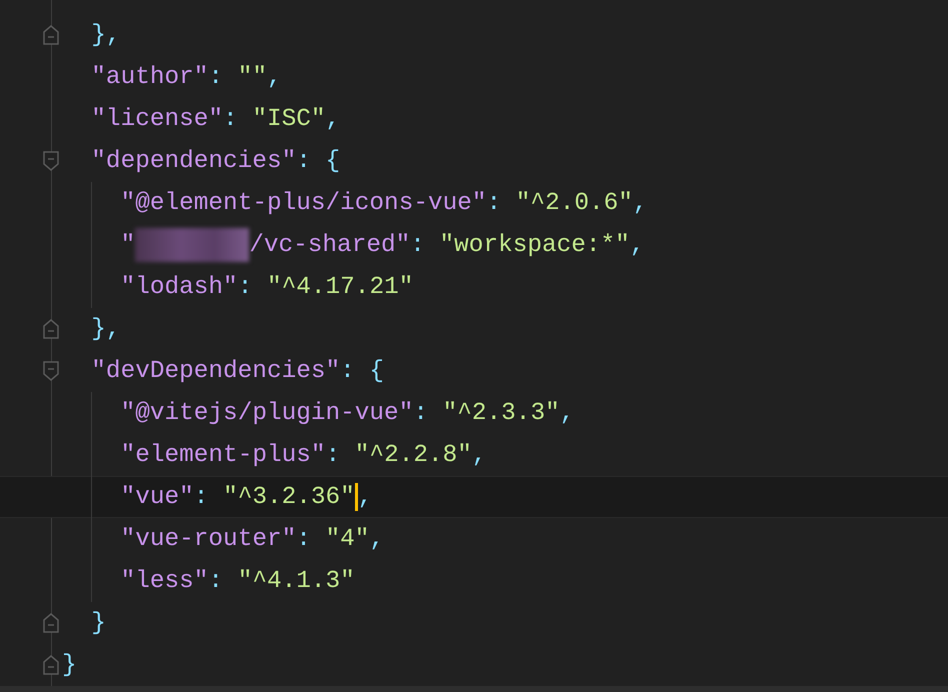 The height and width of the screenshot is (692, 948). What do you see at coordinates (347, 413) in the screenshot?
I see `code-line: "@vitejs/plugin-vue": "^2.3.3",` at bounding box center [347, 413].